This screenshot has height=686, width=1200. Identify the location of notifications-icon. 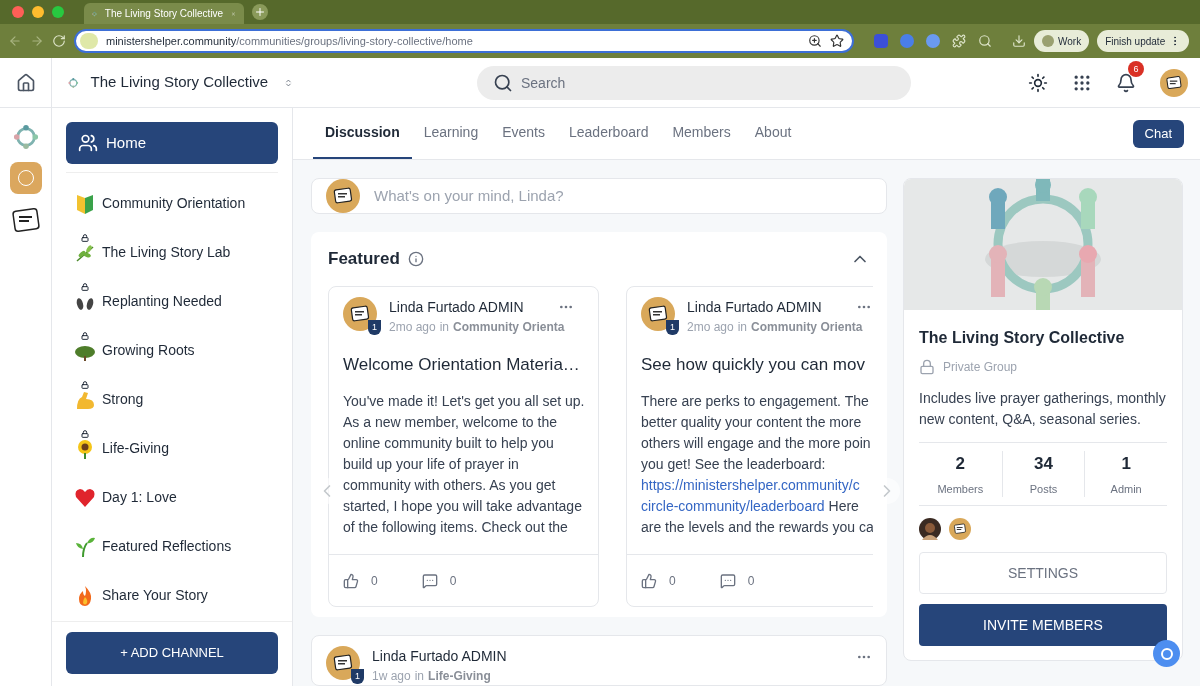
(1126, 82).